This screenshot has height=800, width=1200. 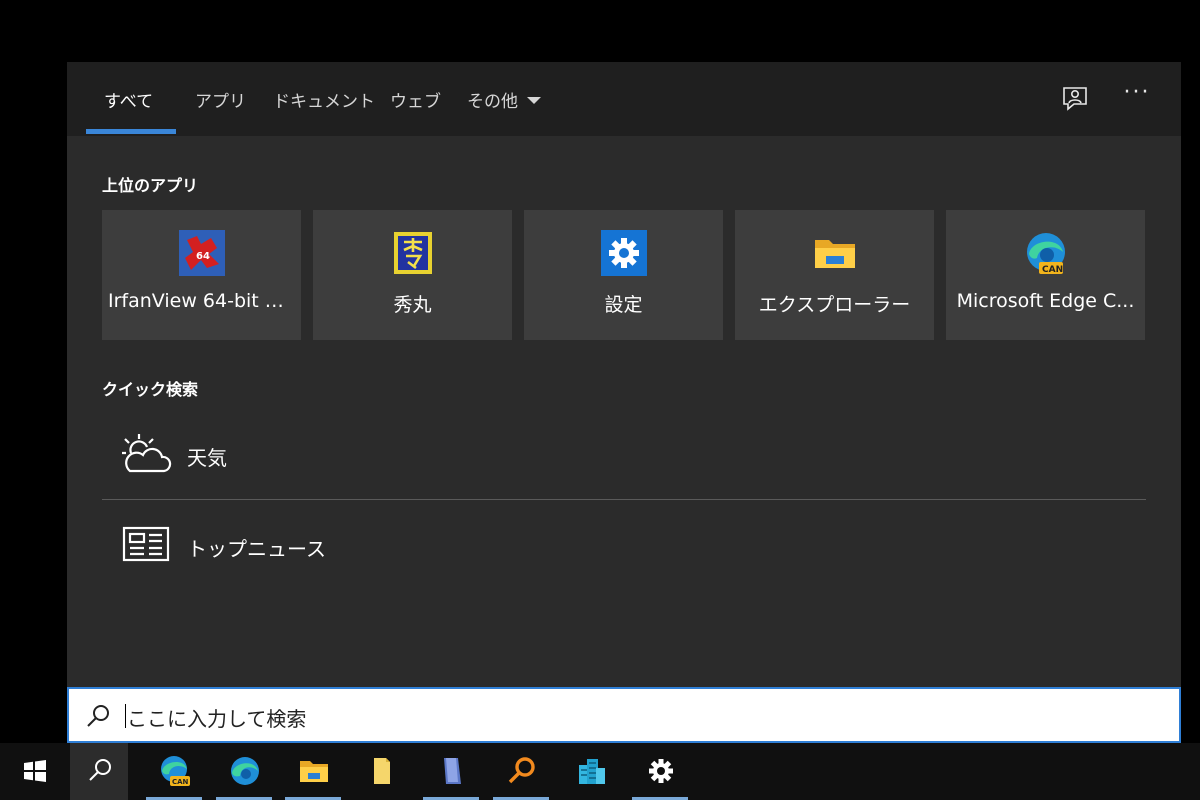 I want to click on taskbar-search-button, so click(x=99, y=771).